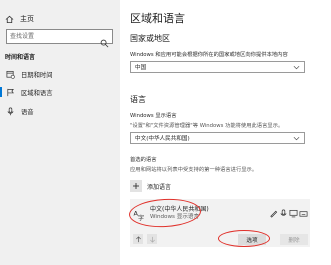  I want to click on language-glyph-icon: A字, so click(139, 214).